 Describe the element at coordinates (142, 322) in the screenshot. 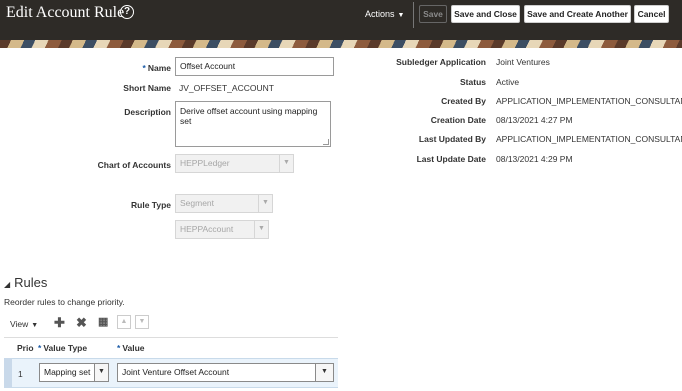

I see `move-down-icon: ▼` at that location.